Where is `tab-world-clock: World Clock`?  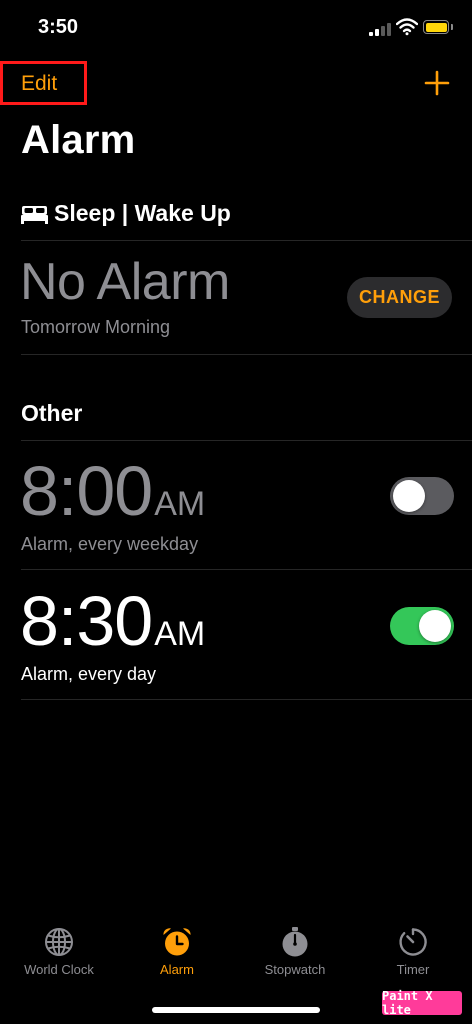 tab-world-clock: World Clock is located at coordinates (59, 951).